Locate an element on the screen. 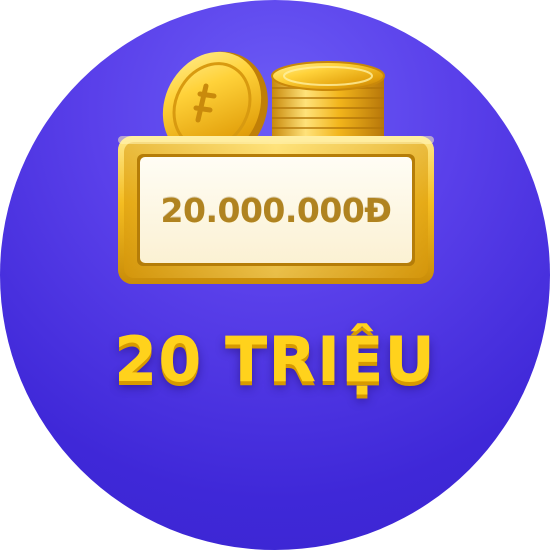 This screenshot has height=550, width=550. coin-stack-icon is located at coordinates (328, 101).